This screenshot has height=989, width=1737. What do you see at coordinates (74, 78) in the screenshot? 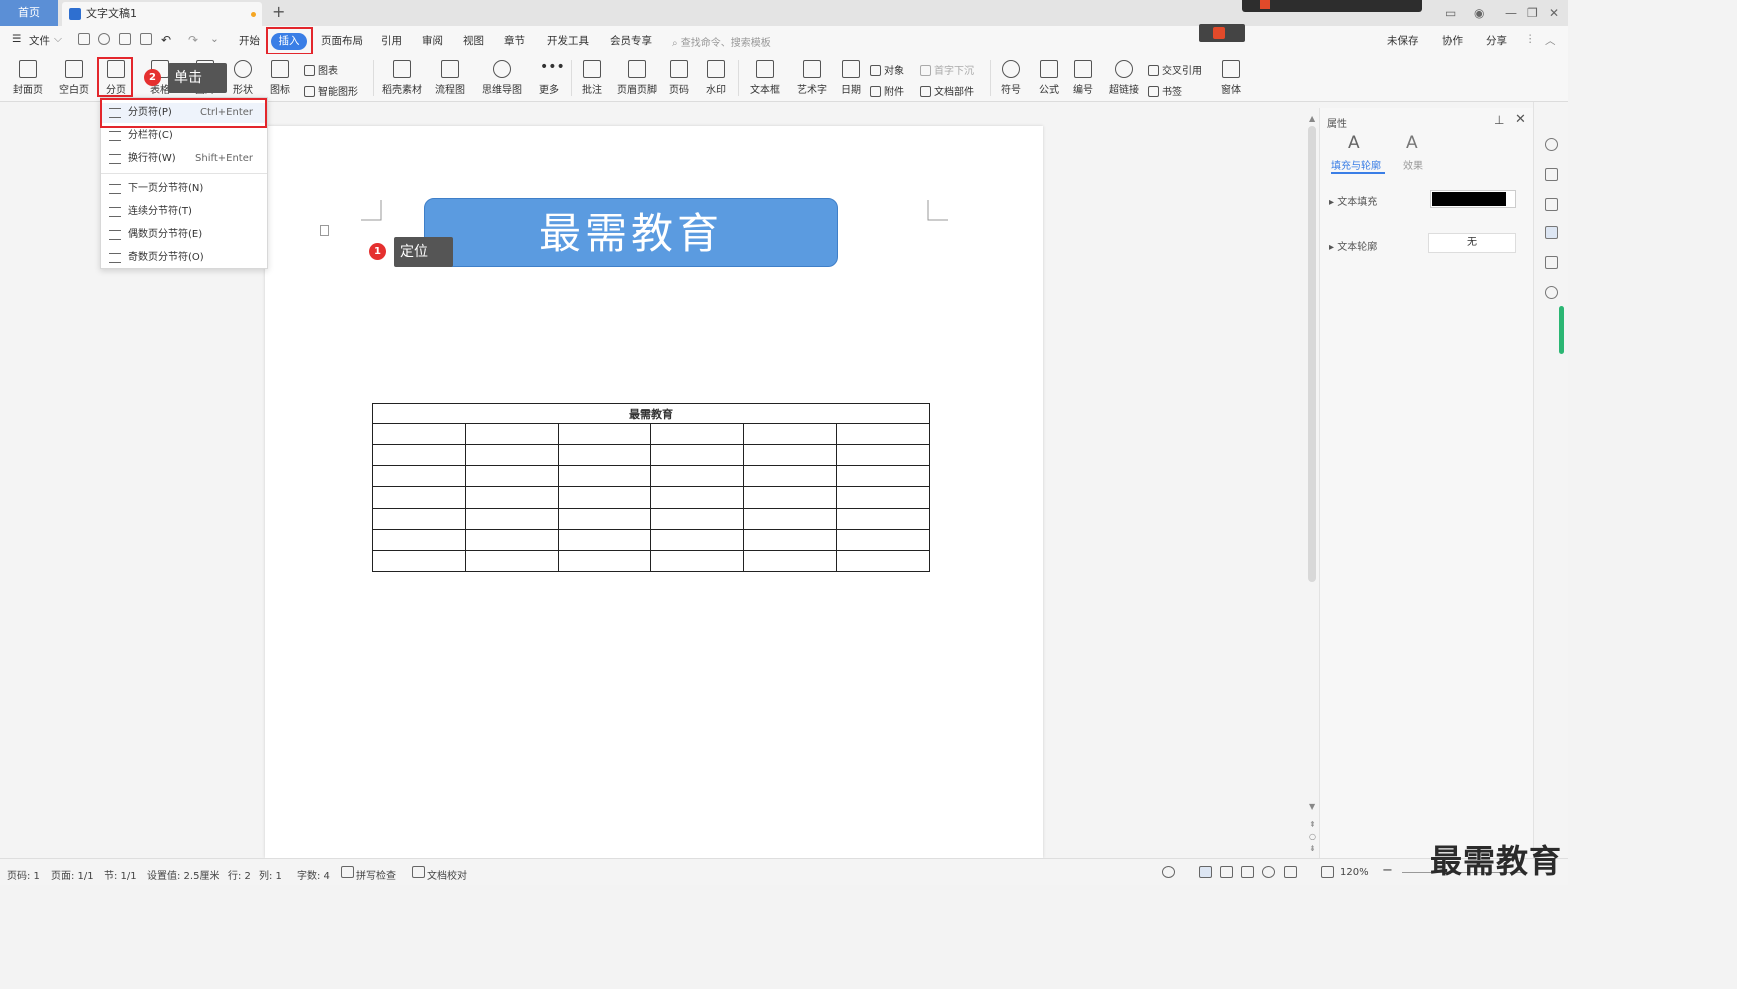
I see `blank-page-button: 空白页` at bounding box center [74, 78].